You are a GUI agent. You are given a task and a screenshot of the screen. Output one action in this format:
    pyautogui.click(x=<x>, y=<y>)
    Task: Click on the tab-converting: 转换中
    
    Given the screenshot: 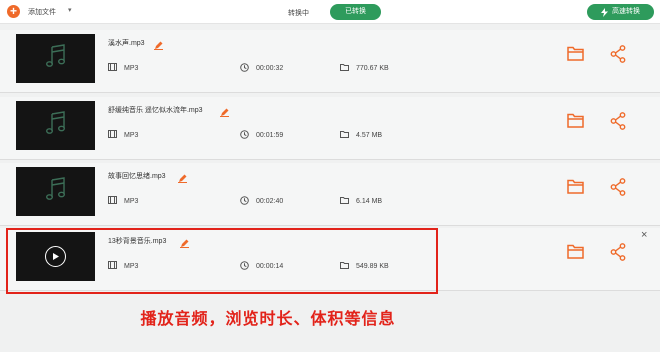 What is the action you would take?
    pyautogui.click(x=298, y=13)
    